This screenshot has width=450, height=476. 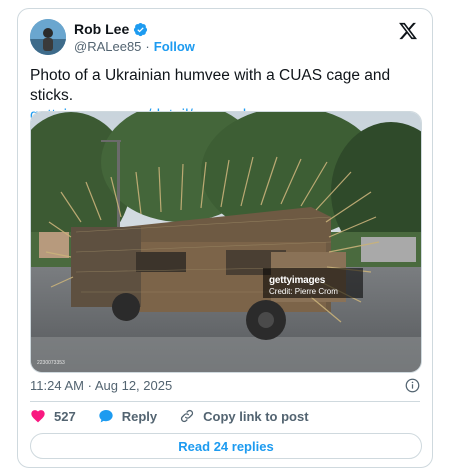 I want to click on getty-watermark: gettyimages, so click(x=297, y=280).